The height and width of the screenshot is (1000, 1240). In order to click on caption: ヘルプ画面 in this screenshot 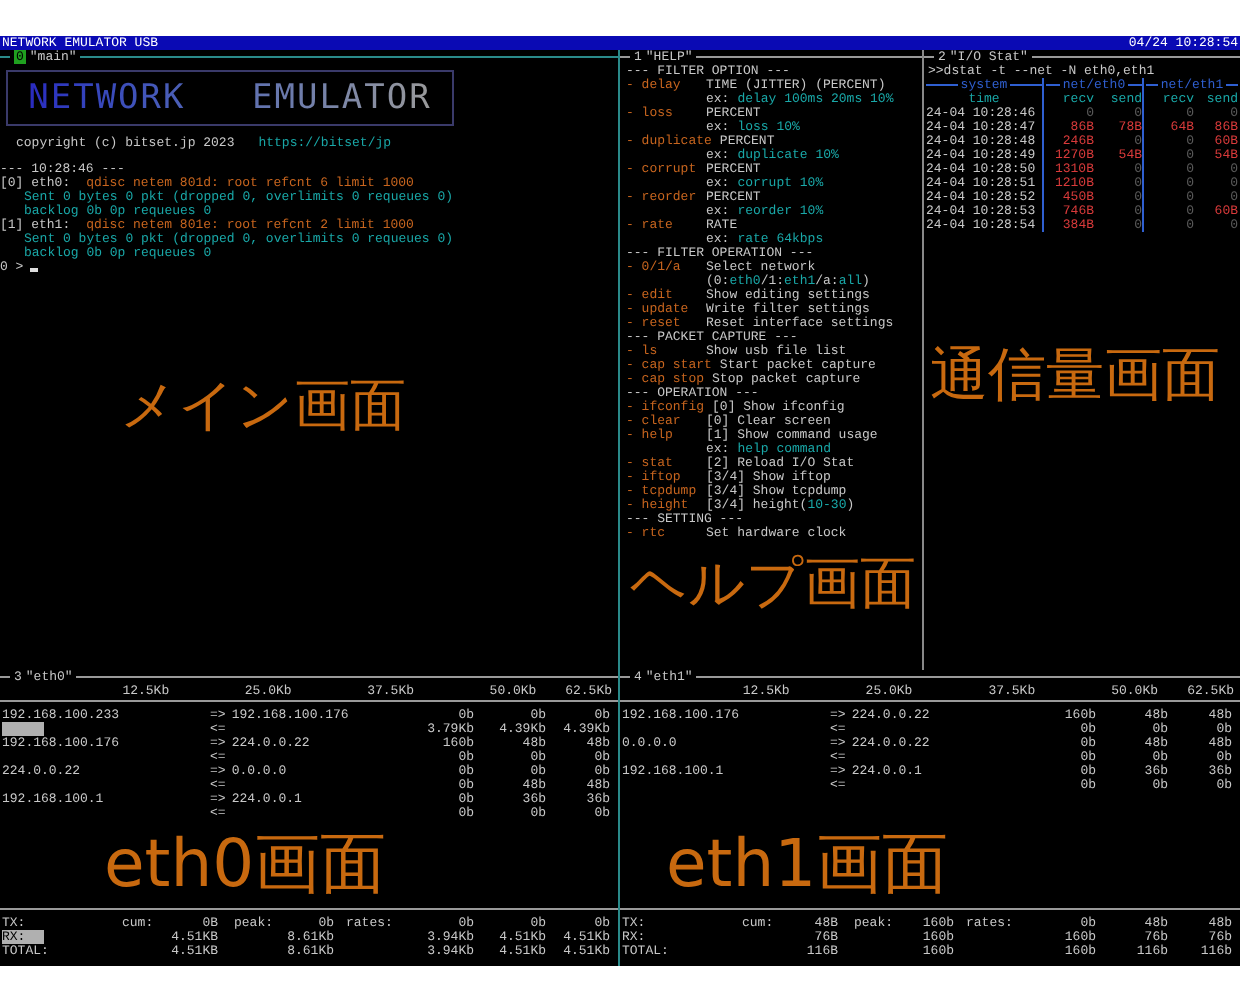, I will do `click(773, 584)`.